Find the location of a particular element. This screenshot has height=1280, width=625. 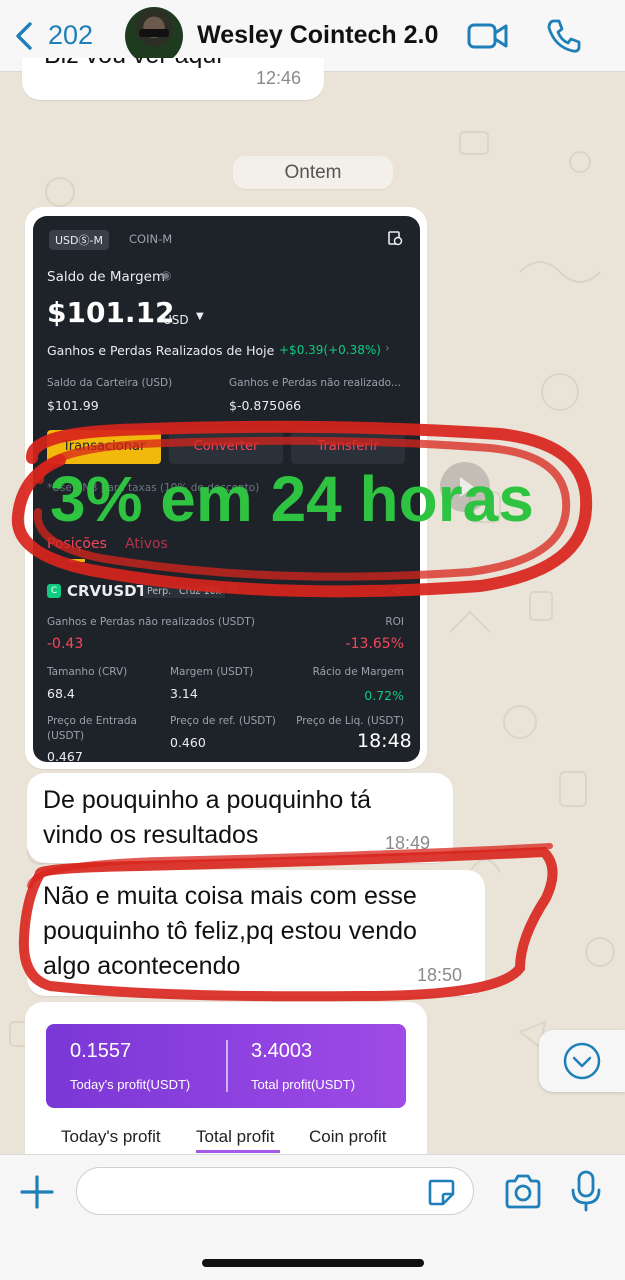

message-text: Biz vou ver aqui is located at coordinates (133, 65).